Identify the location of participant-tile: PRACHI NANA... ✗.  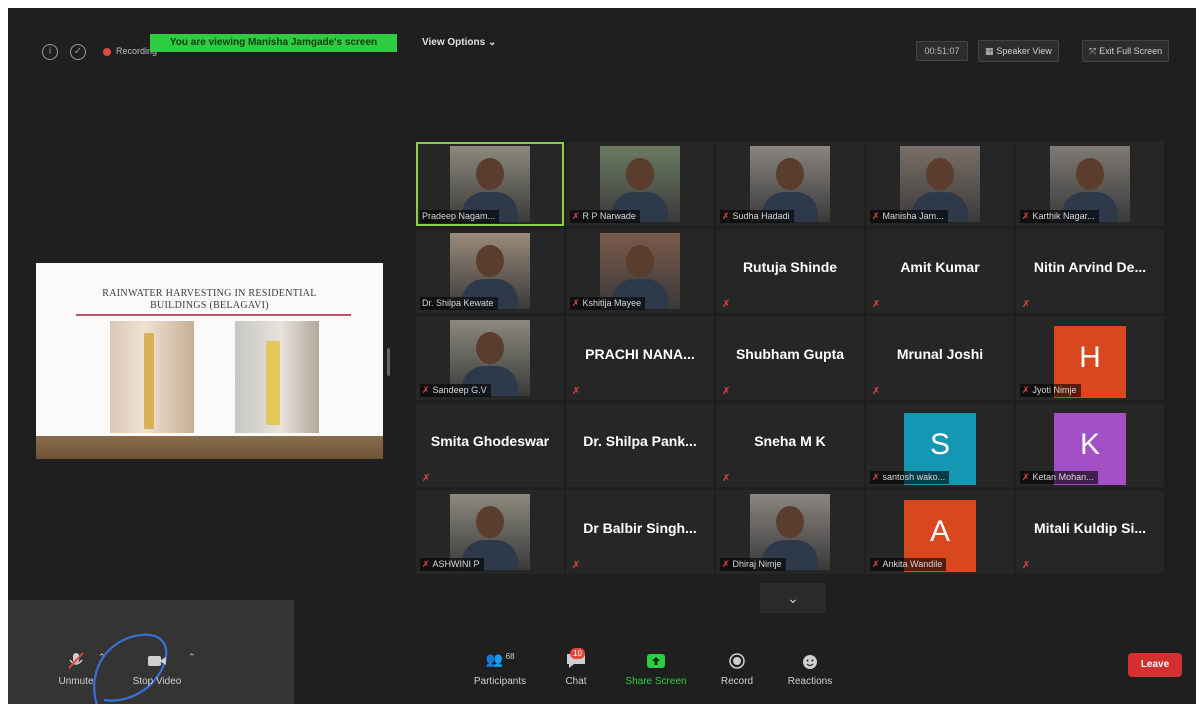
(640, 358).